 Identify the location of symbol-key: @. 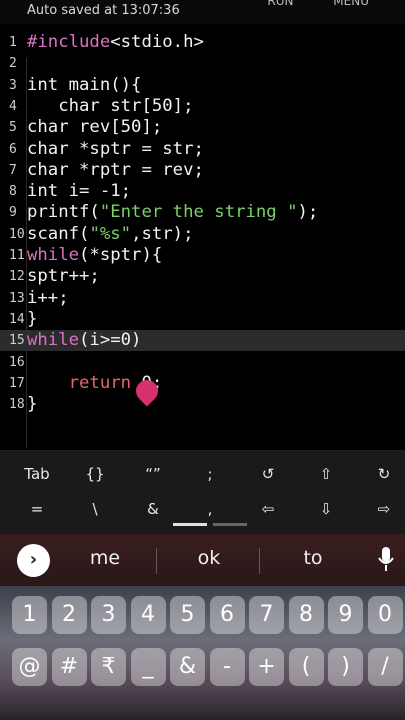
(29, 667).